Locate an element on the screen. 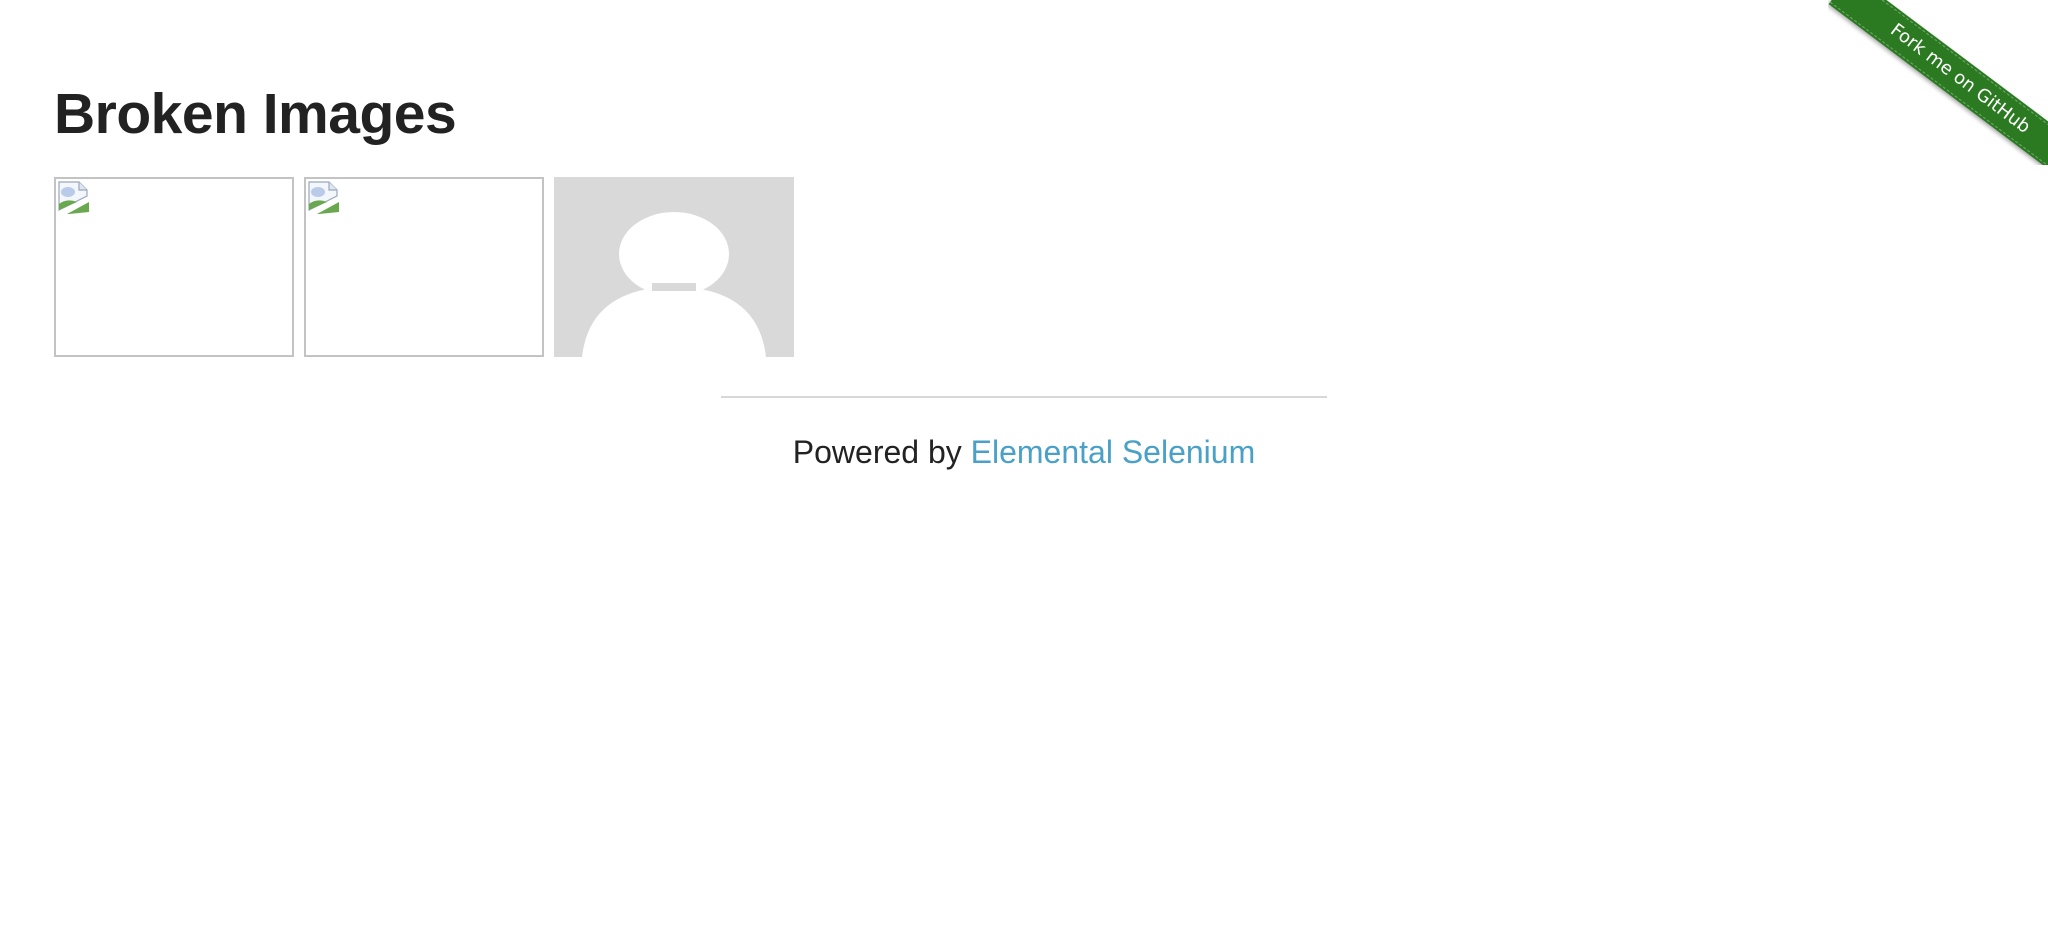  footer: Powered by Elemental Selenium is located at coordinates (1024, 452).